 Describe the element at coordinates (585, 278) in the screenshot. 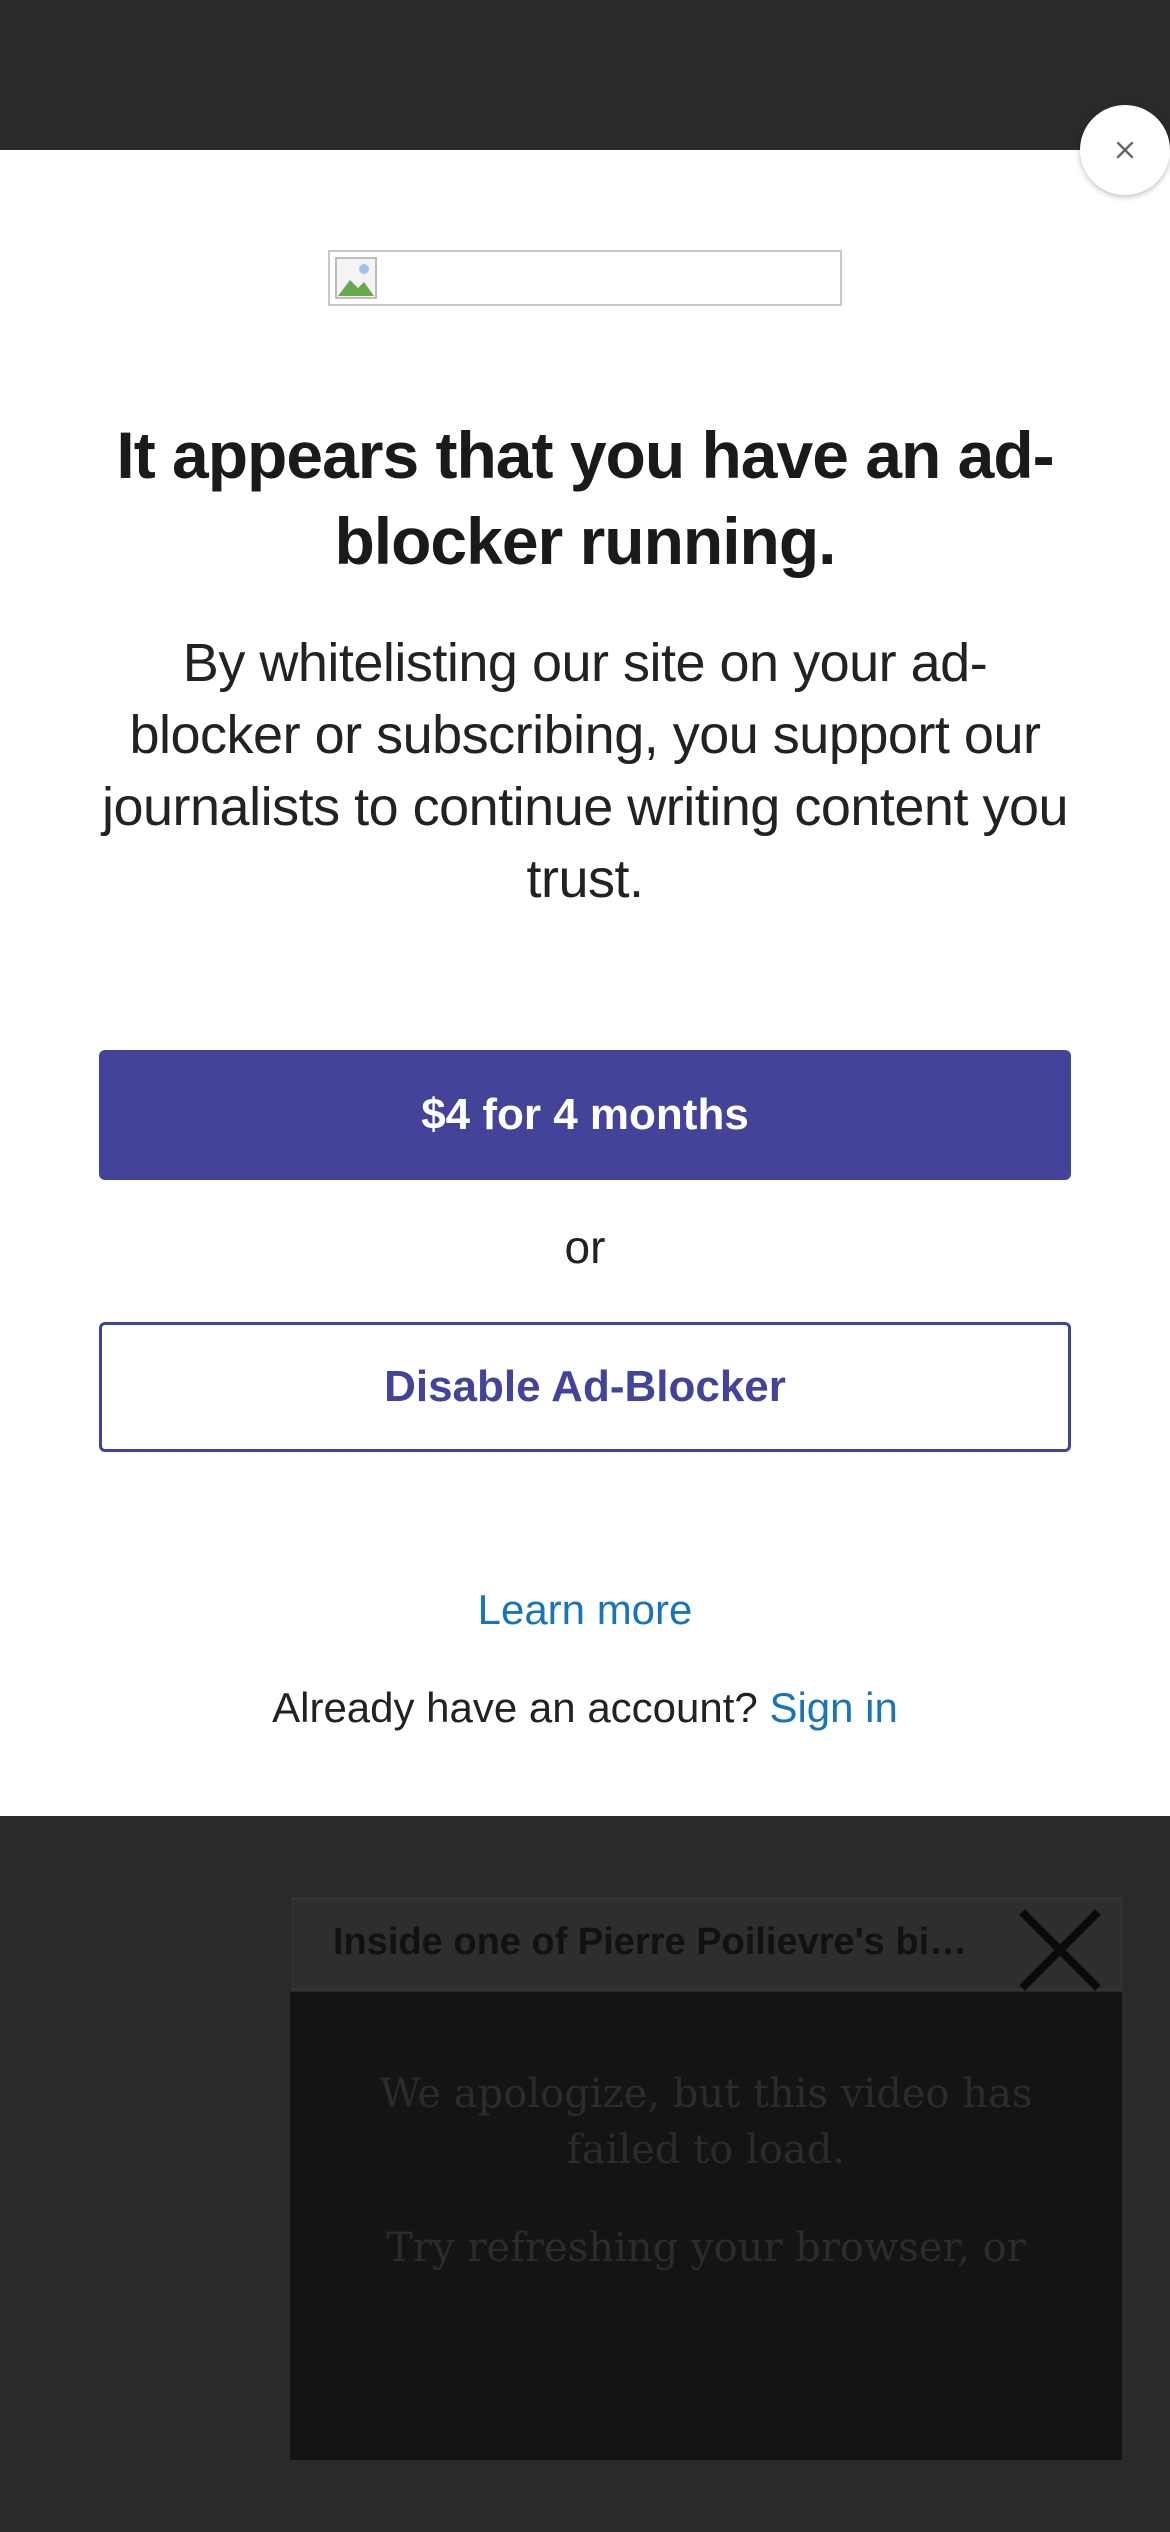

I see `logo-image` at that location.